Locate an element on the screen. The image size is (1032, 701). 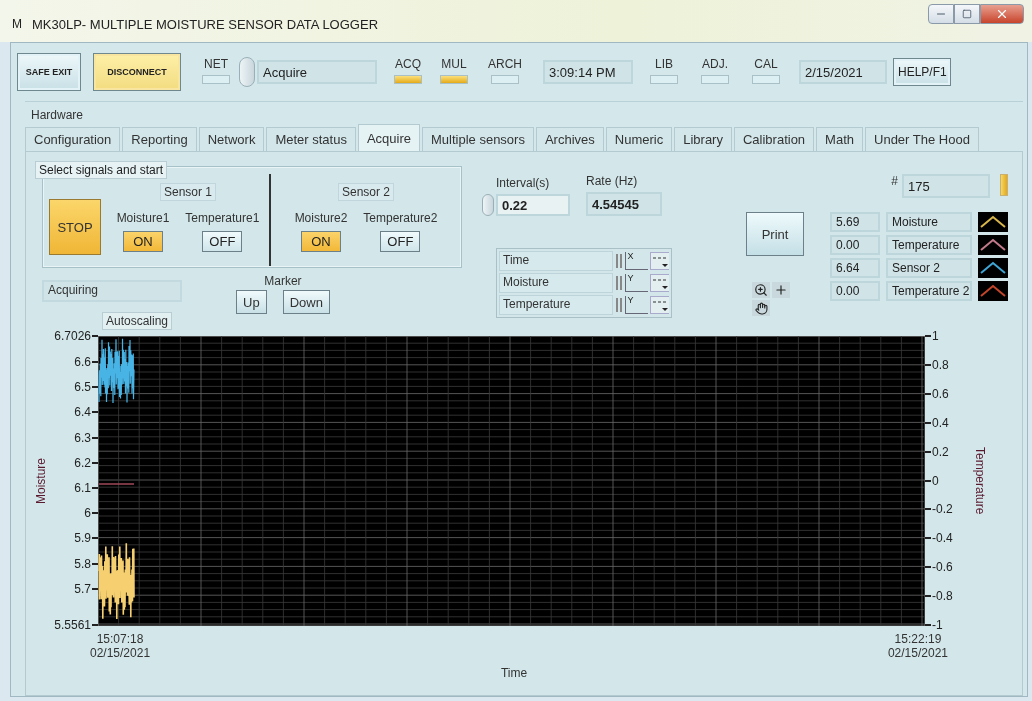
maximize-button is located at coordinates (967, 14).